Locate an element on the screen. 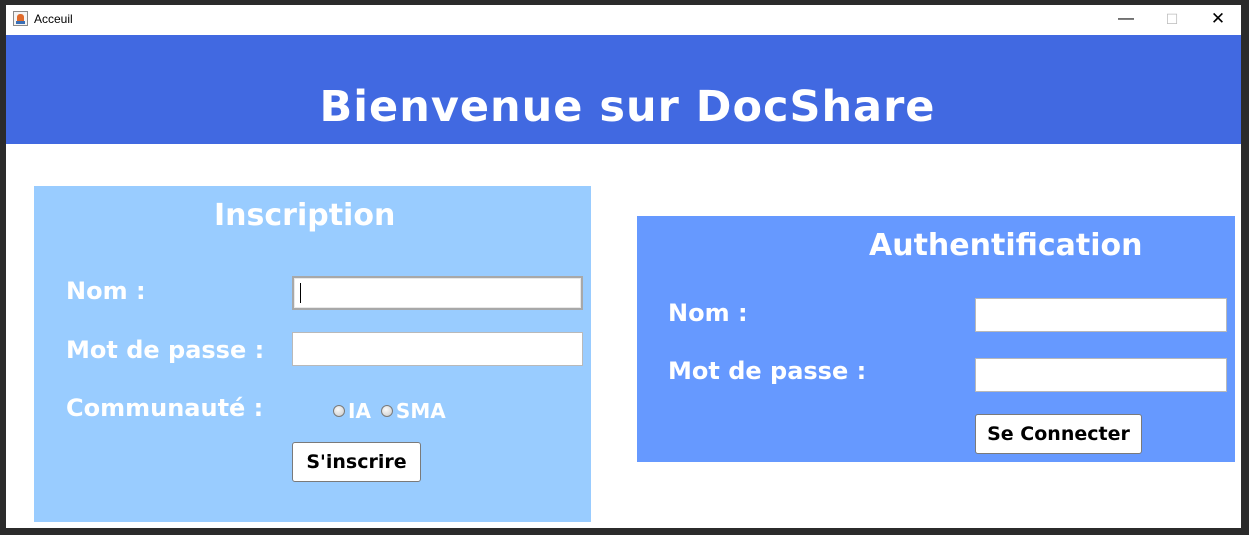 The height and width of the screenshot is (535, 1249). title-bar: Acceuil — ☐ ✕ is located at coordinates (623, 20).